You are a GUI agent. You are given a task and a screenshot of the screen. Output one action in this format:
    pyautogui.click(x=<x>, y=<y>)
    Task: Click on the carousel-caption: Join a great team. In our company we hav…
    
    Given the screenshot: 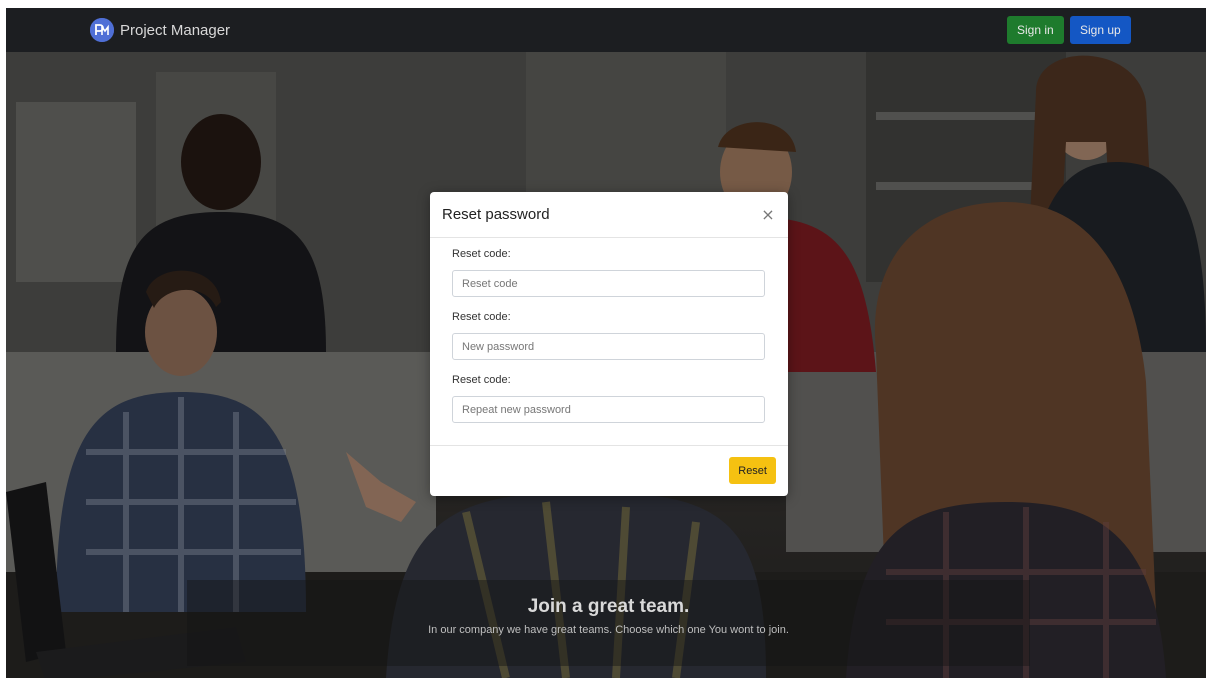 What is the action you would take?
    pyautogui.click(x=608, y=623)
    